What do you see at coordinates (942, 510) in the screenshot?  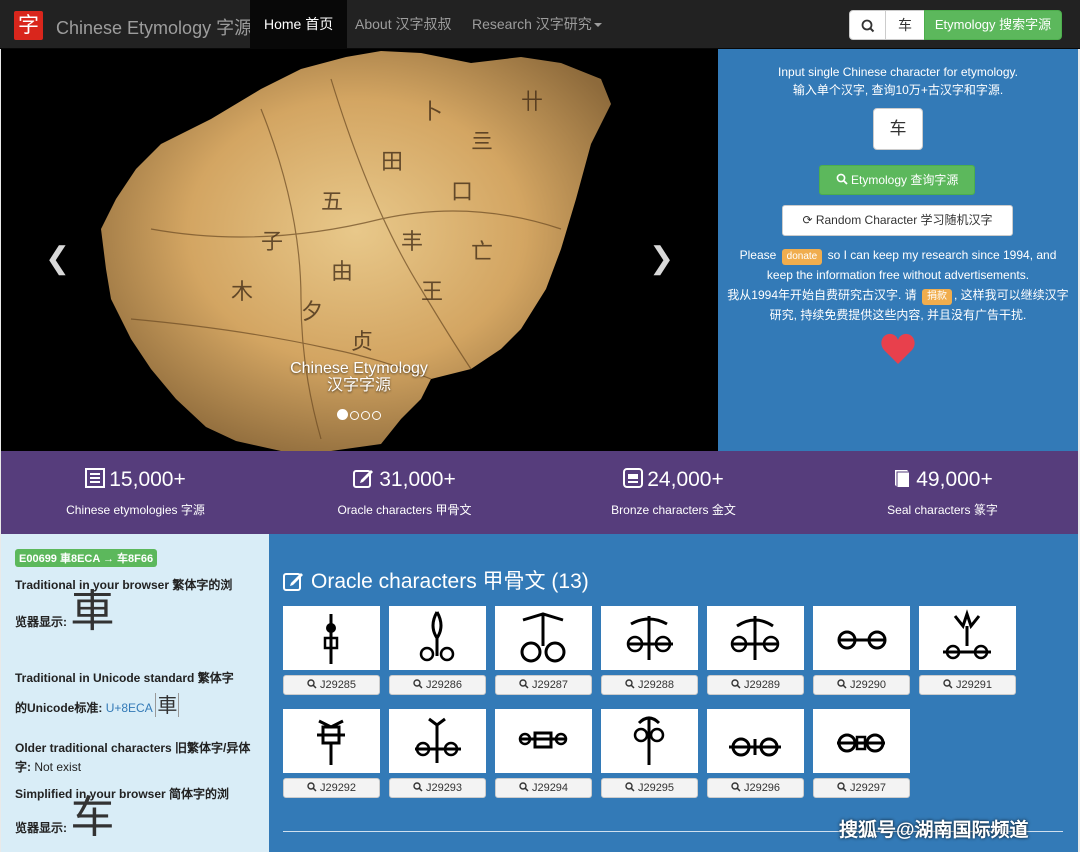 I see `stat-seal-label: Seal characters 篆字` at bounding box center [942, 510].